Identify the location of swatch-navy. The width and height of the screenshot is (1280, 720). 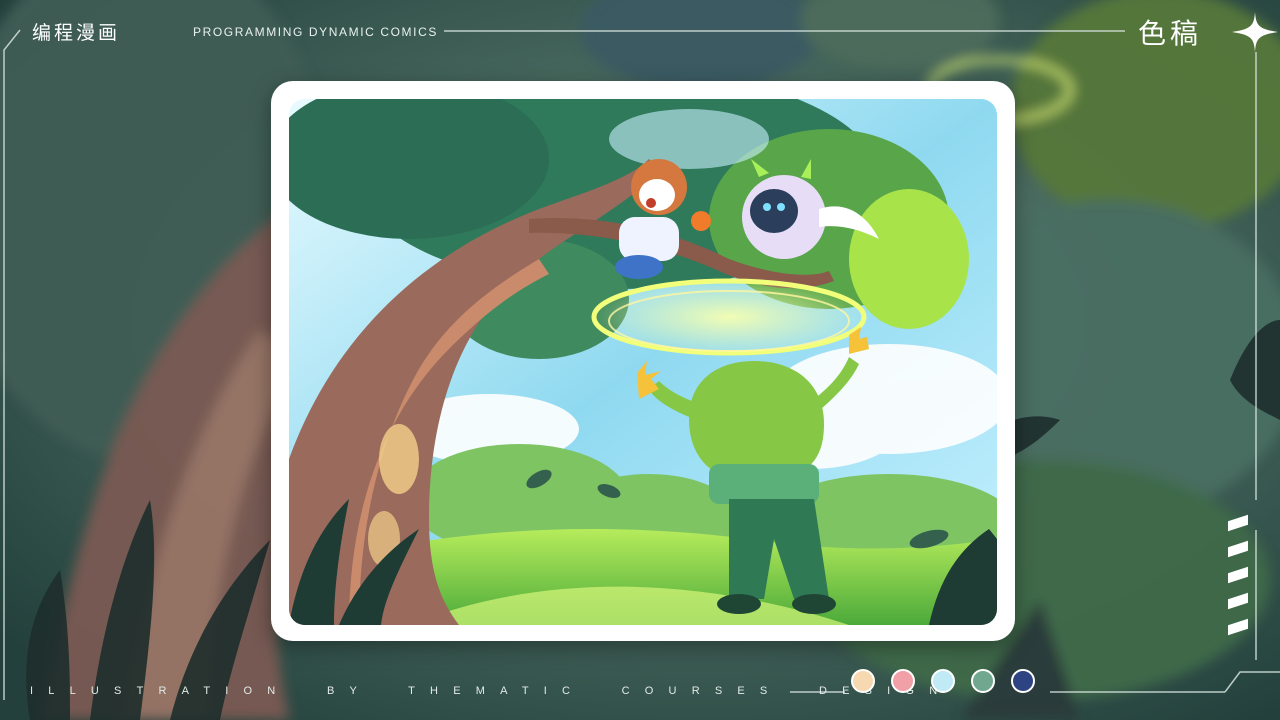
(1023, 681).